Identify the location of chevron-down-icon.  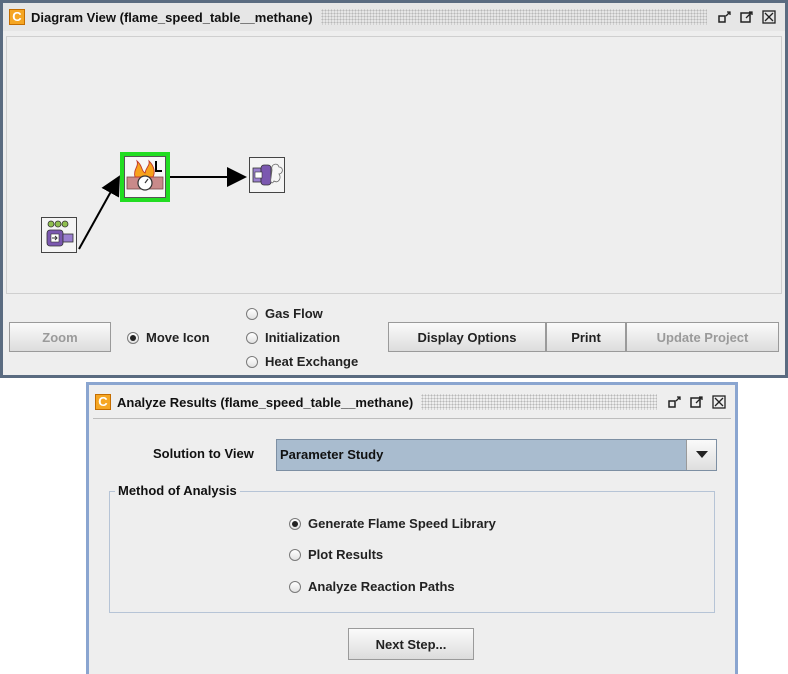
(701, 454).